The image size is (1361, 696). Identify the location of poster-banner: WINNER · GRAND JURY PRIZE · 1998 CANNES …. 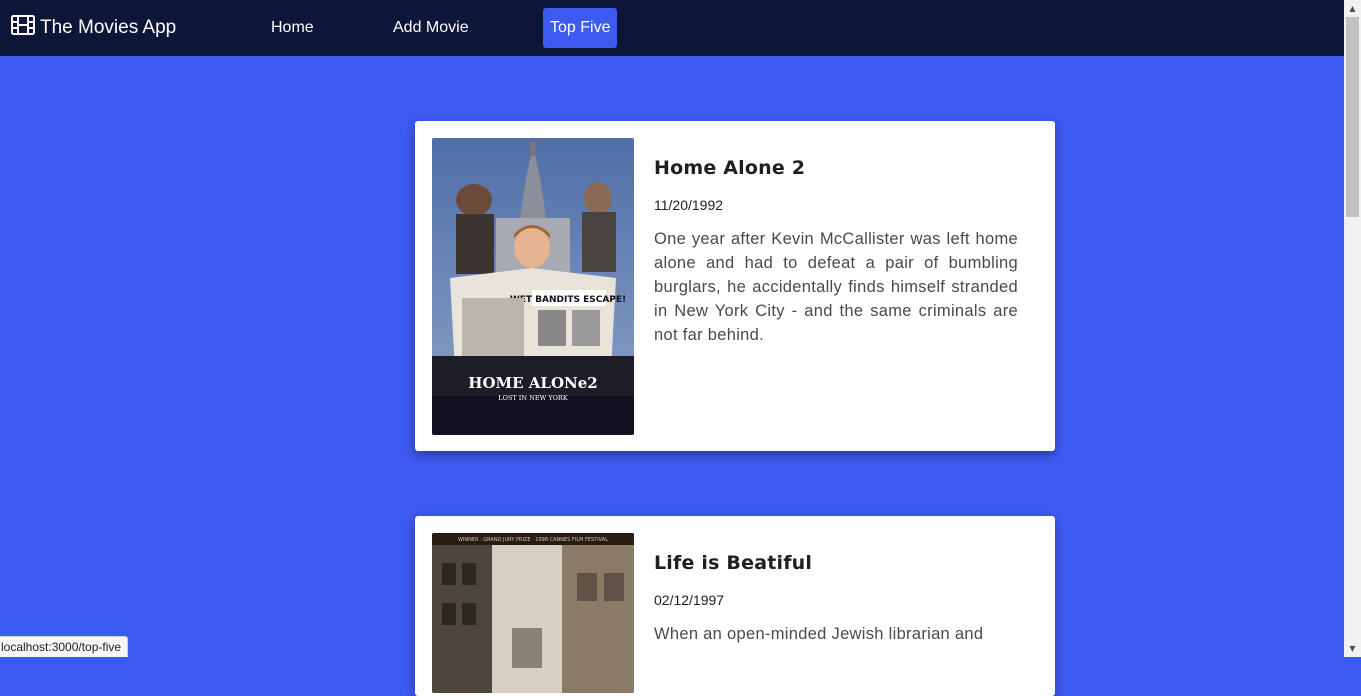
(533, 540).